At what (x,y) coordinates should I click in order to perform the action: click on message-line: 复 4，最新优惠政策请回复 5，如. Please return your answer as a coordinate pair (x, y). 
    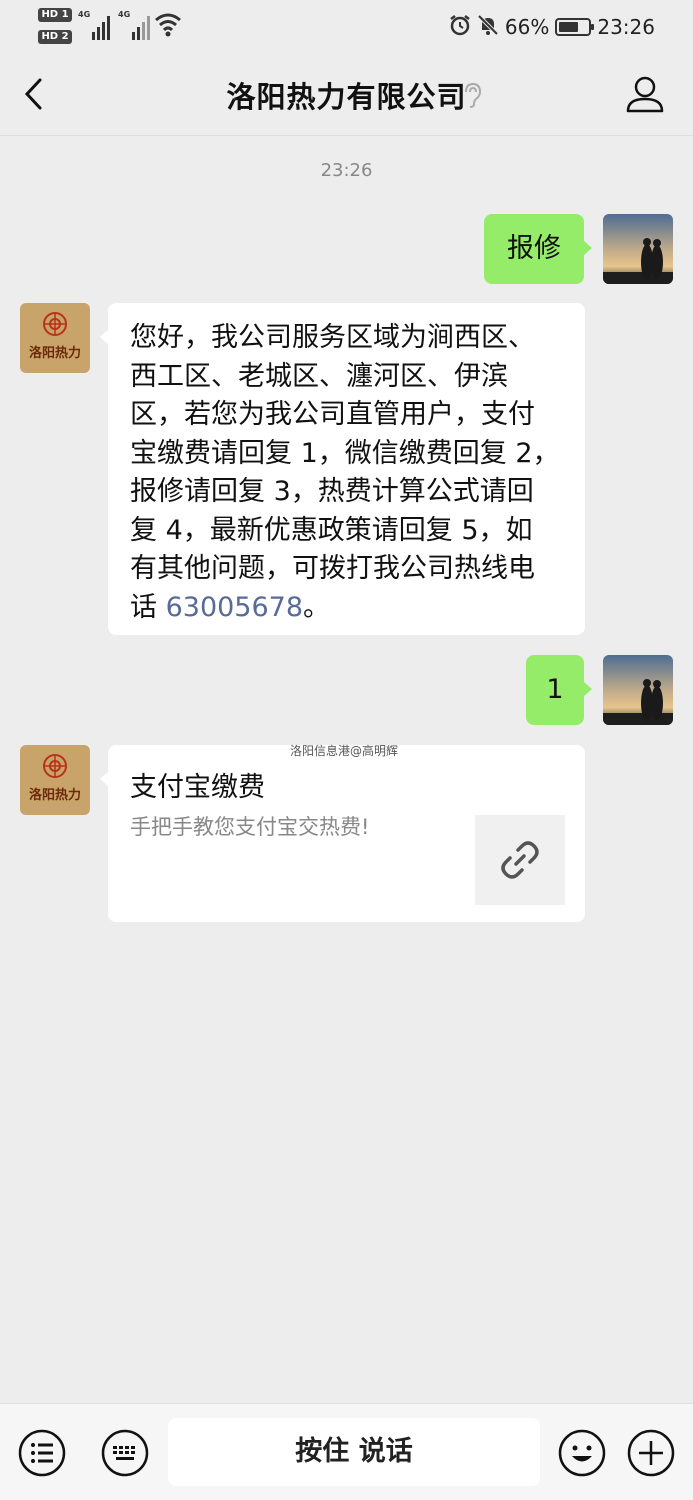
    Looking at the image, I should click on (331, 530).